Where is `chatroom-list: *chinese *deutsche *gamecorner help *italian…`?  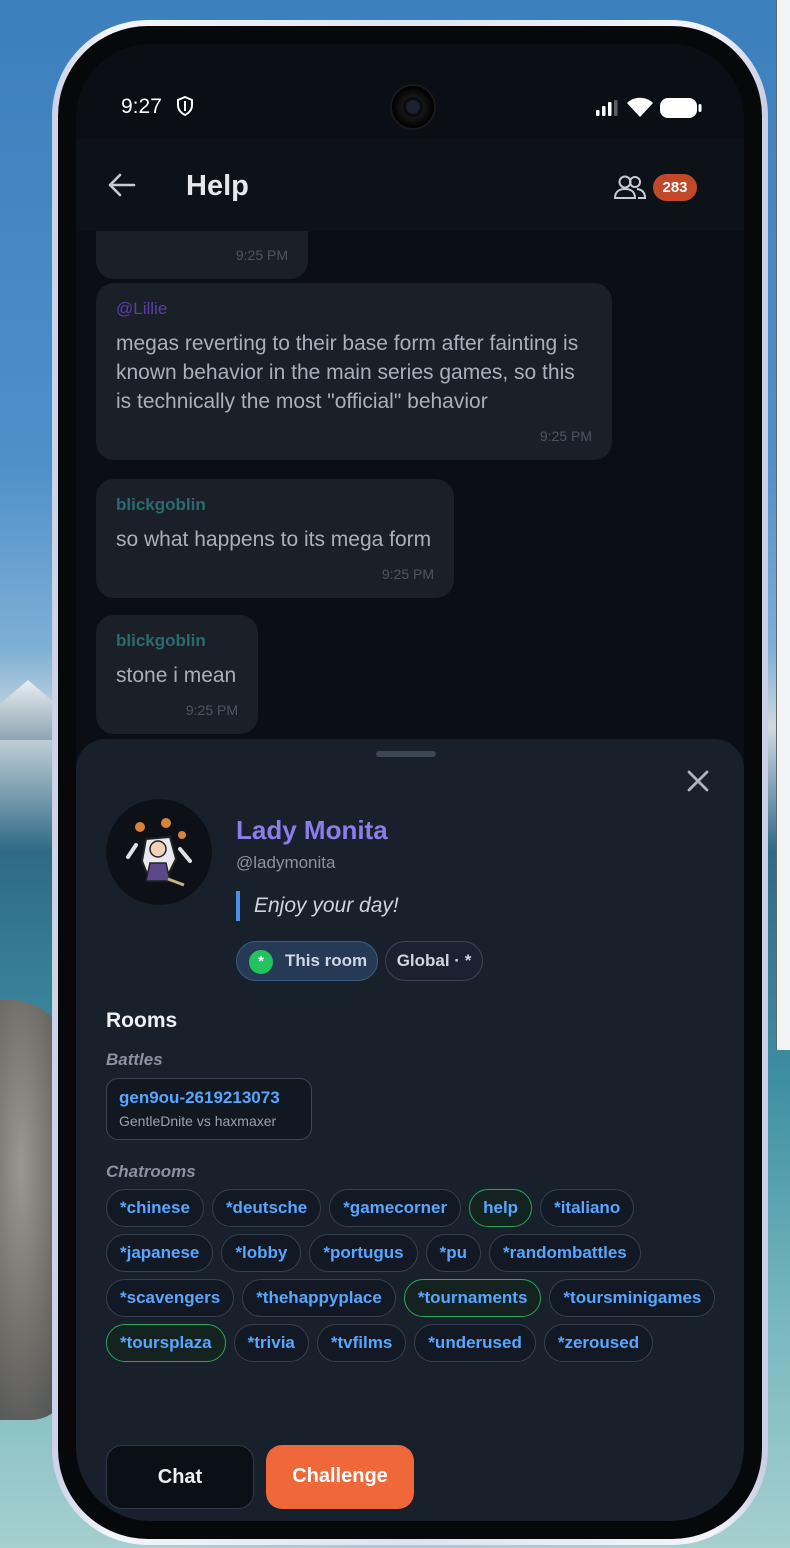
chatroom-list: *chinese *deutsche *gamecorner help *italian… is located at coordinates (416, 1279).